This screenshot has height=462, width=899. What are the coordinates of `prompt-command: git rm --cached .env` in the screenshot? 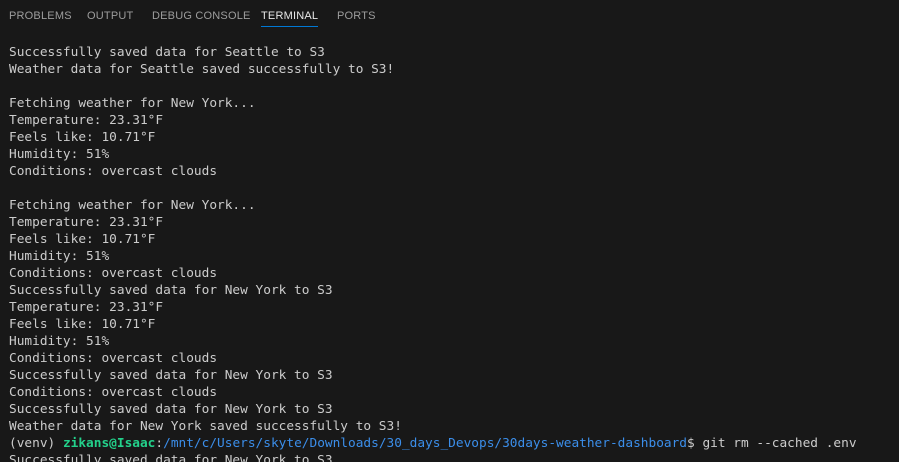 It's located at (779, 443).